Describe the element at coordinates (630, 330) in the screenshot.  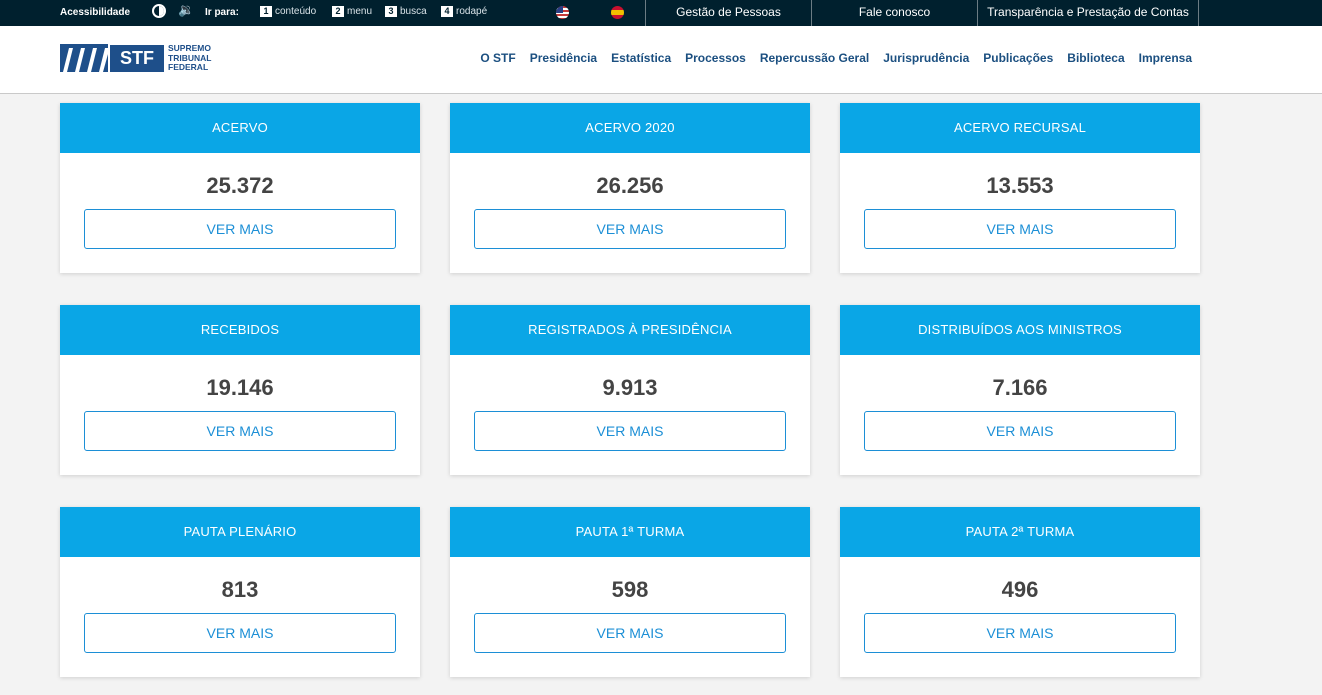
I see `card-title: REGISTRADOS À PRESIDÊNCIA` at that location.